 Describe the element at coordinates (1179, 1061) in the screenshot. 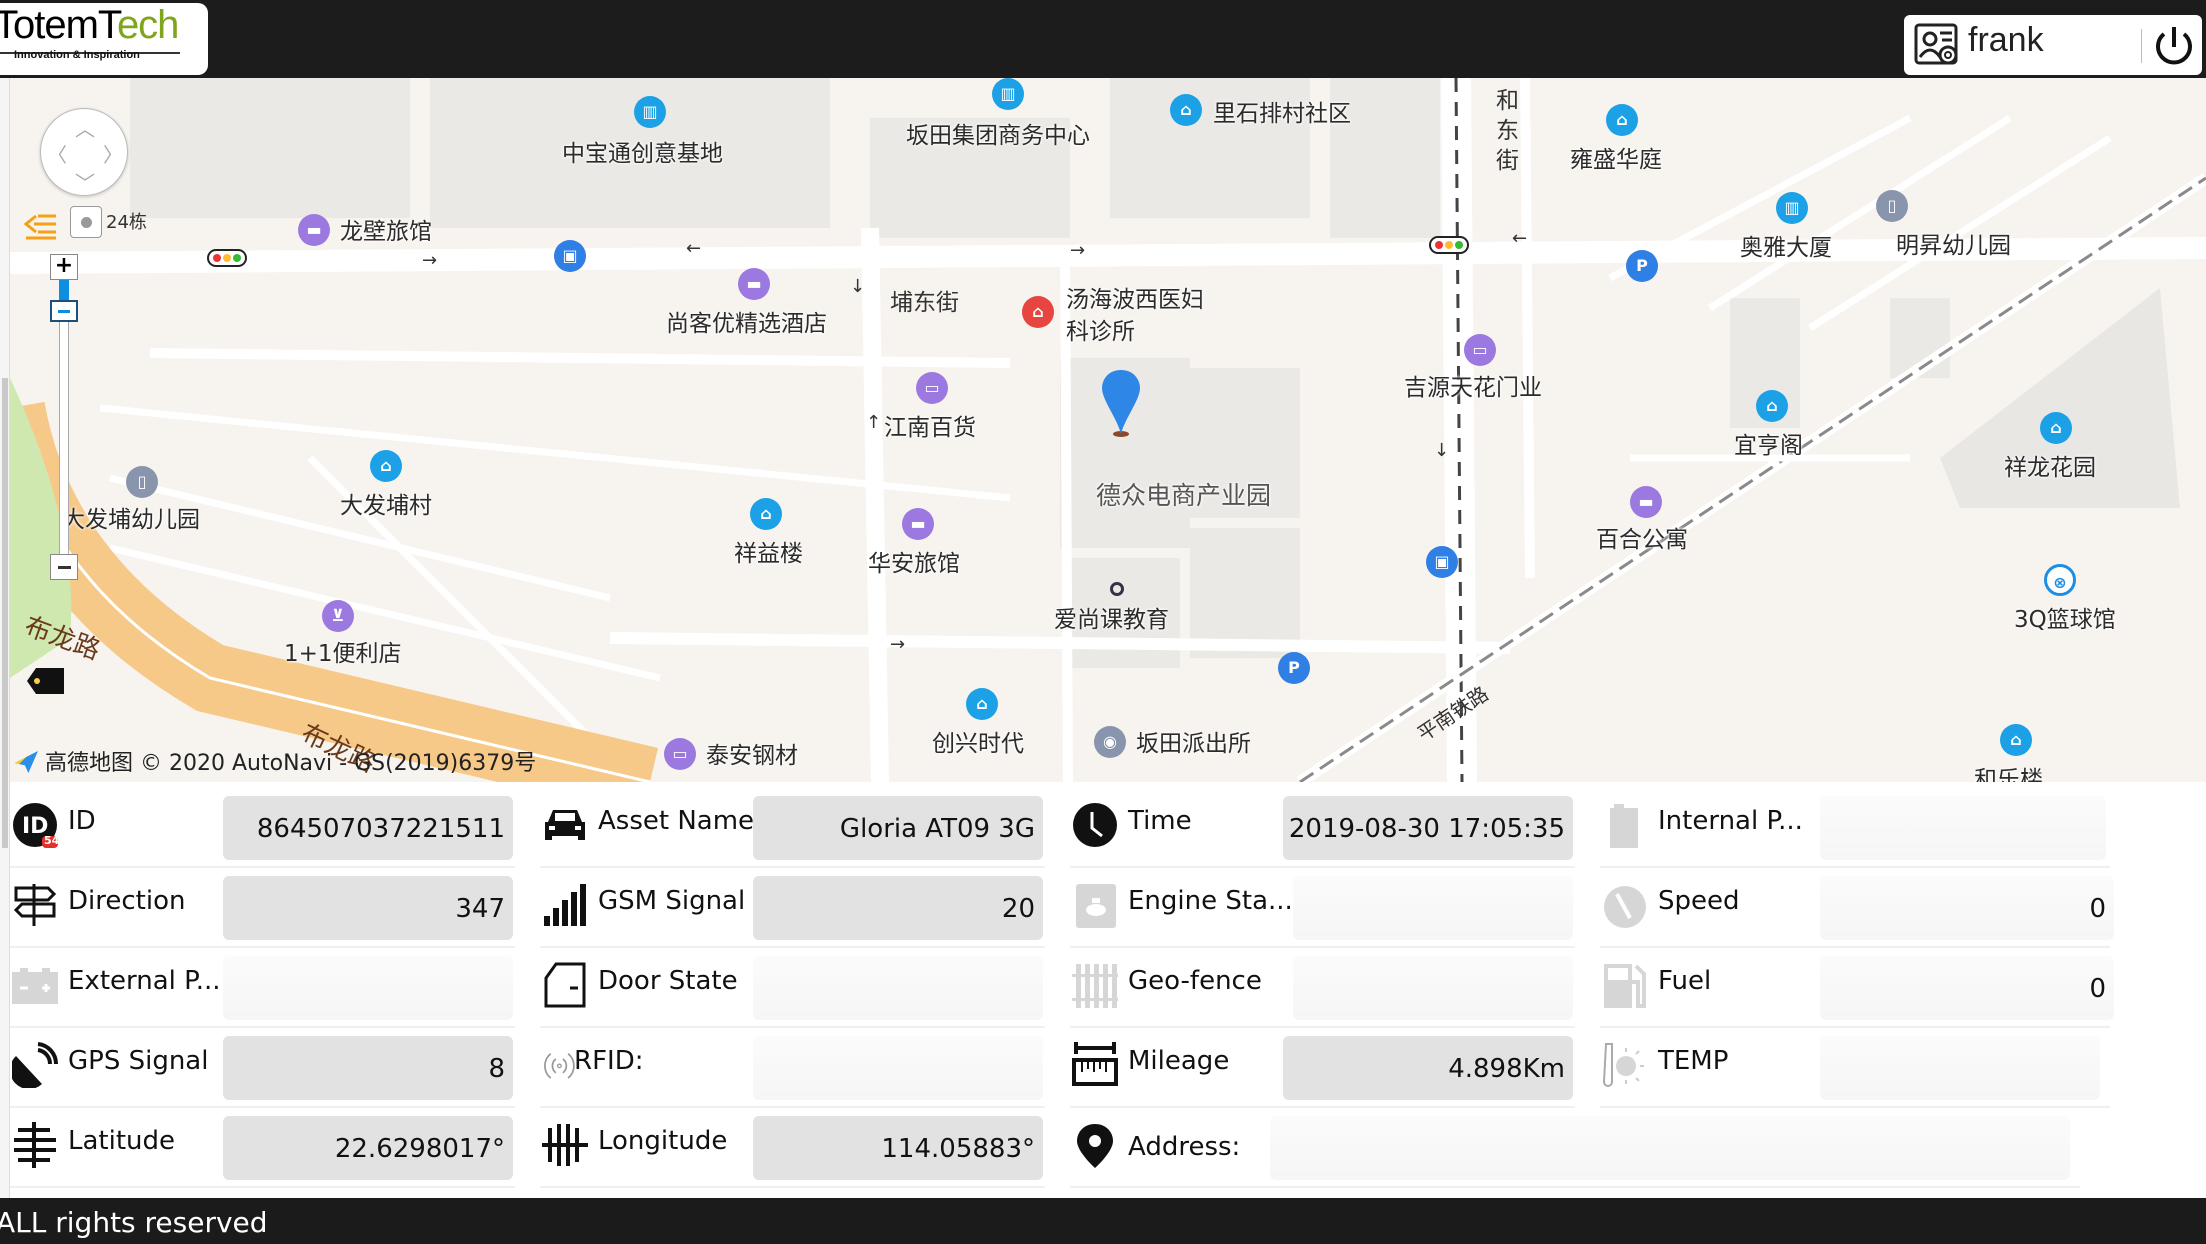

I see `field-label: Mileage` at that location.